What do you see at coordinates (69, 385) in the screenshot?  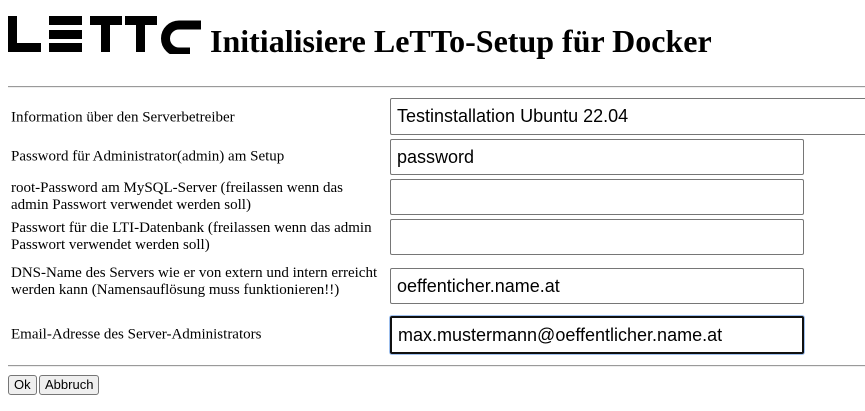 I see `cancel-button: Abbruch` at bounding box center [69, 385].